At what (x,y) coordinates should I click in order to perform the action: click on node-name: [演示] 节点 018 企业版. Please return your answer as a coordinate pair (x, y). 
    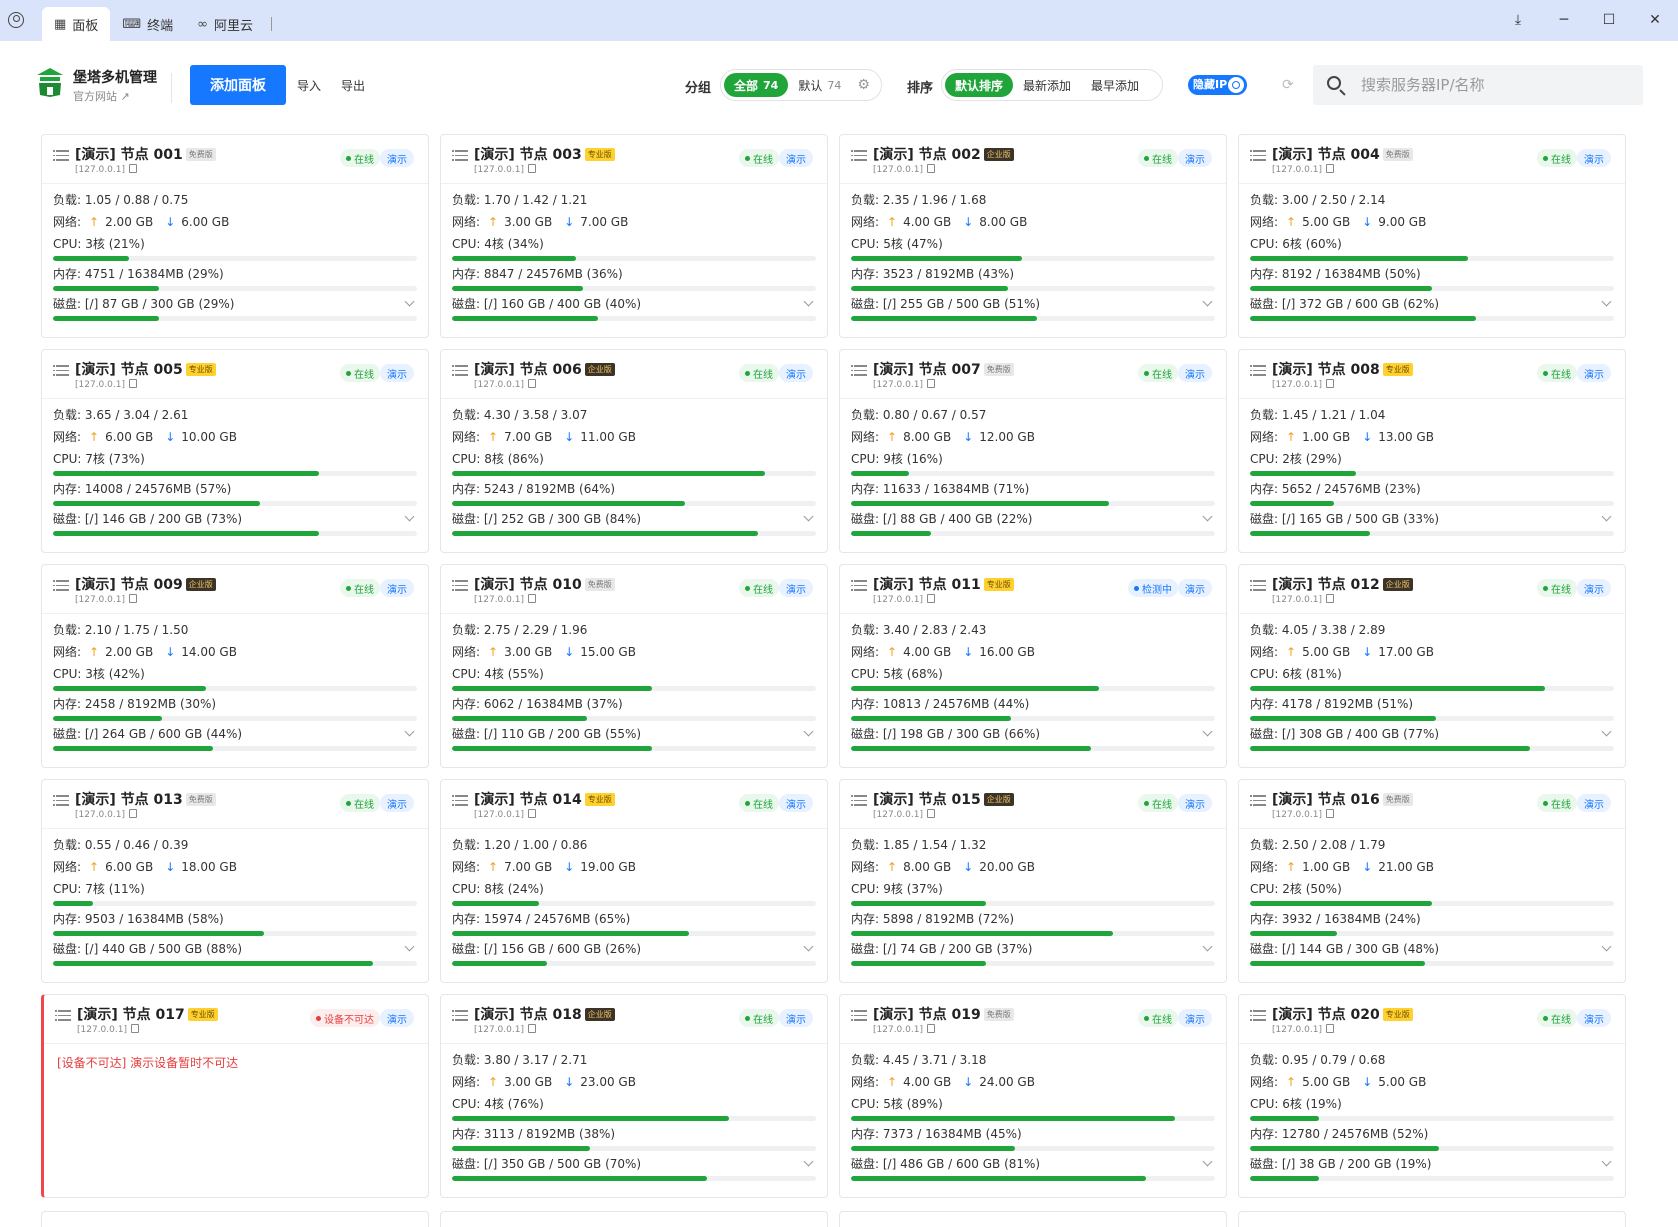
    Looking at the image, I should click on (544, 1014).